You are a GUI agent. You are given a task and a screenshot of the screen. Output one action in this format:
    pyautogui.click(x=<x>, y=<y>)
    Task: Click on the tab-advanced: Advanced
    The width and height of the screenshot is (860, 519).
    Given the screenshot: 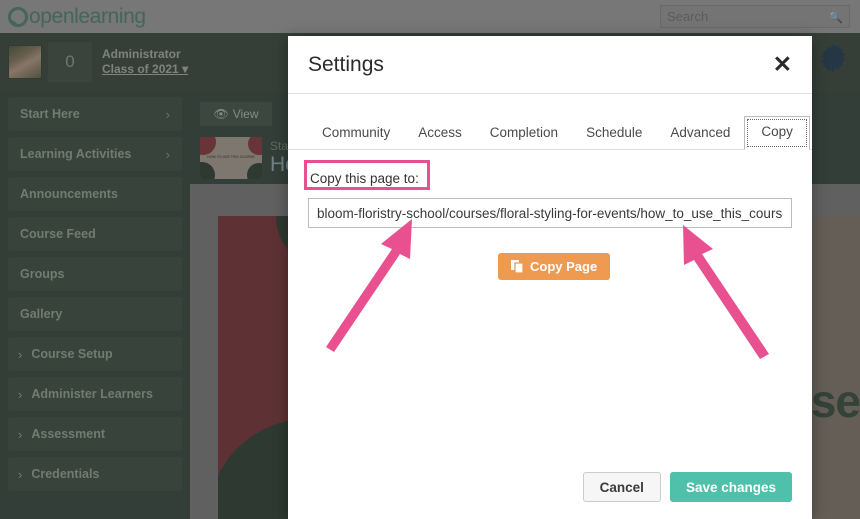 What is the action you would take?
    pyautogui.click(x=700, y=134)
    